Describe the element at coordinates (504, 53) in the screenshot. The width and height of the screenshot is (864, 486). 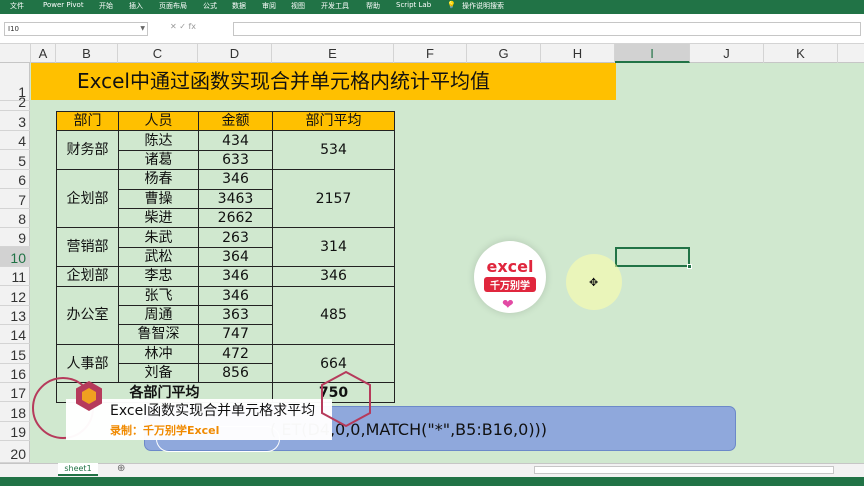
I see `column-header: G` at that location.